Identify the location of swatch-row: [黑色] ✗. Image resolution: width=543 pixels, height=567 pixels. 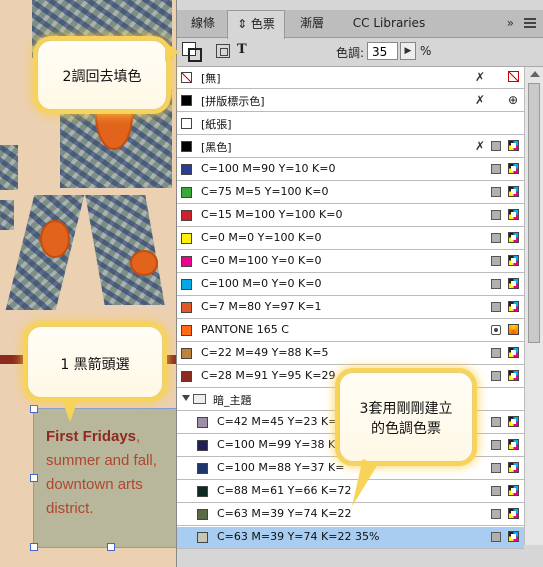
(350, 147).